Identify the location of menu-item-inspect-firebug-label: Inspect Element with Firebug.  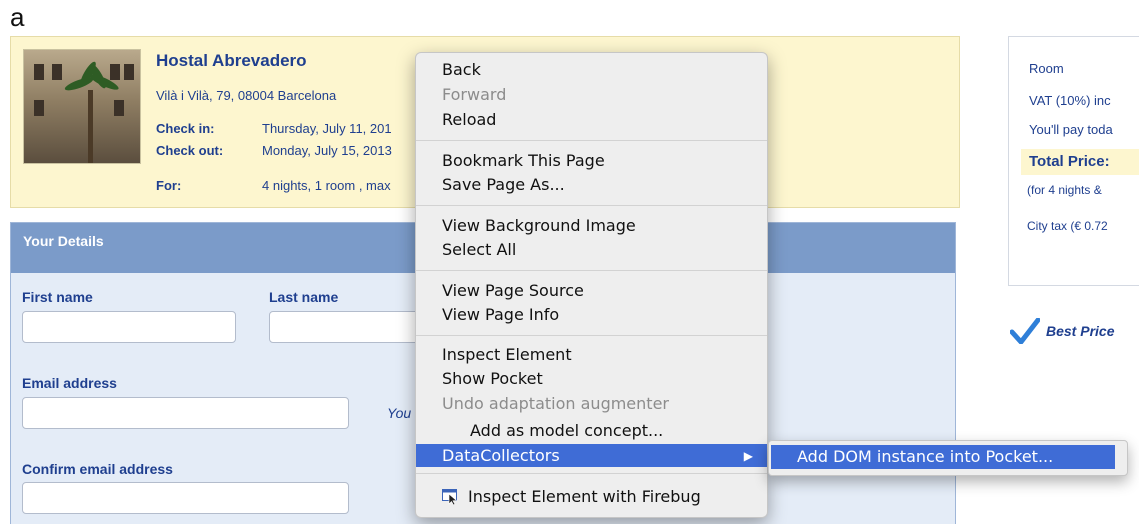
(584, 496).